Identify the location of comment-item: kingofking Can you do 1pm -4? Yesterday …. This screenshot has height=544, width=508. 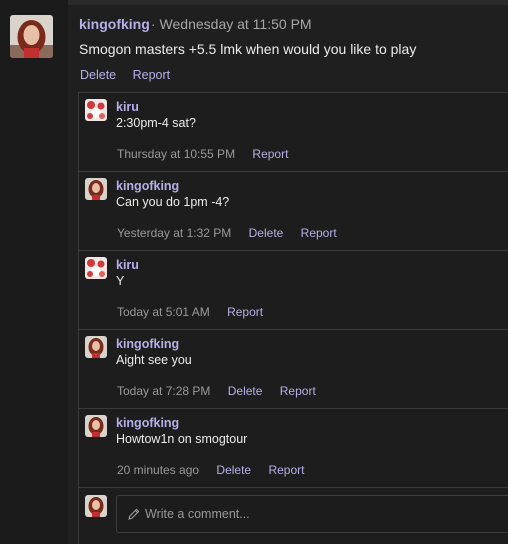
(293, 211).